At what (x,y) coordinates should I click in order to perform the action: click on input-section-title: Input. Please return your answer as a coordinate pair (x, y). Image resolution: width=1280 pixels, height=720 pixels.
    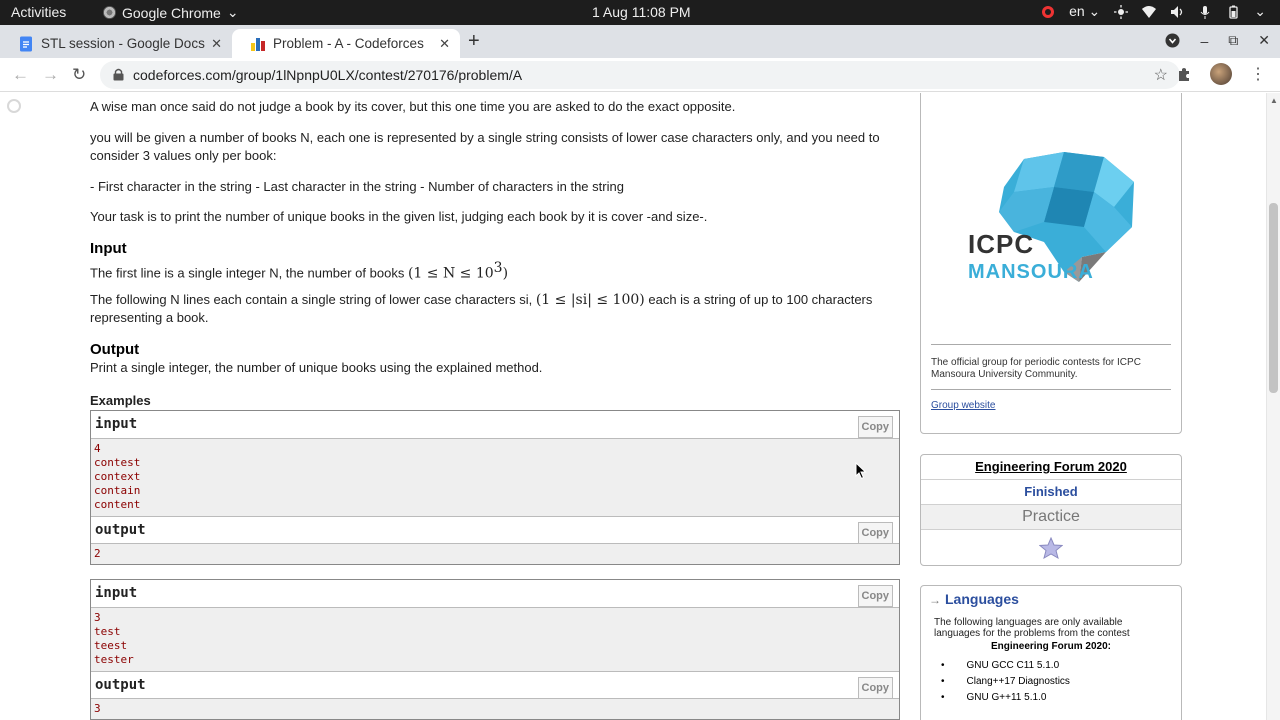
    Looking at the image, I should click on (108, 248).